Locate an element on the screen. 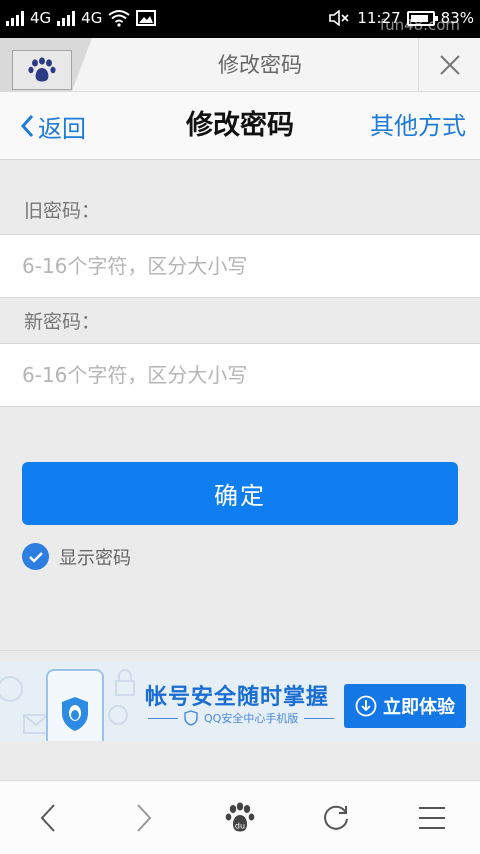  page-title: 修改密码 is located at coordinates (240, 125).